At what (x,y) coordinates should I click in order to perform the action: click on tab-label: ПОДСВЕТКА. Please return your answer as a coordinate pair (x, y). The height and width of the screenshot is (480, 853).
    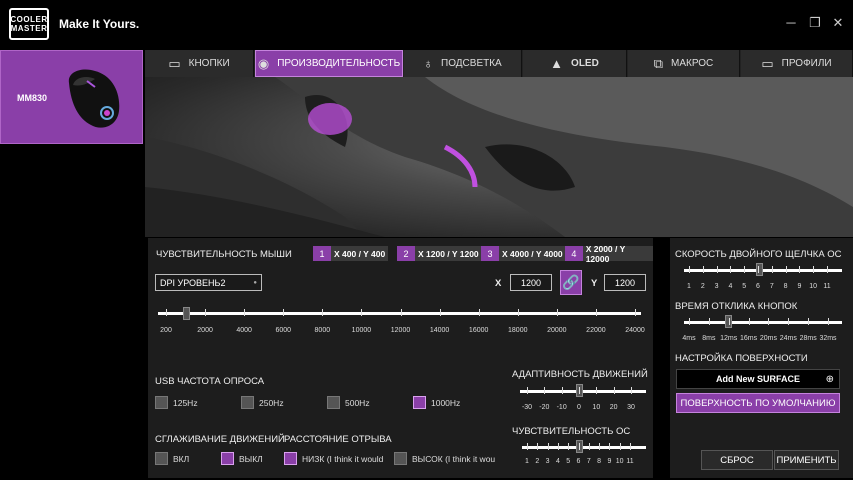
    Looking at the image, I should click on (471, 63).